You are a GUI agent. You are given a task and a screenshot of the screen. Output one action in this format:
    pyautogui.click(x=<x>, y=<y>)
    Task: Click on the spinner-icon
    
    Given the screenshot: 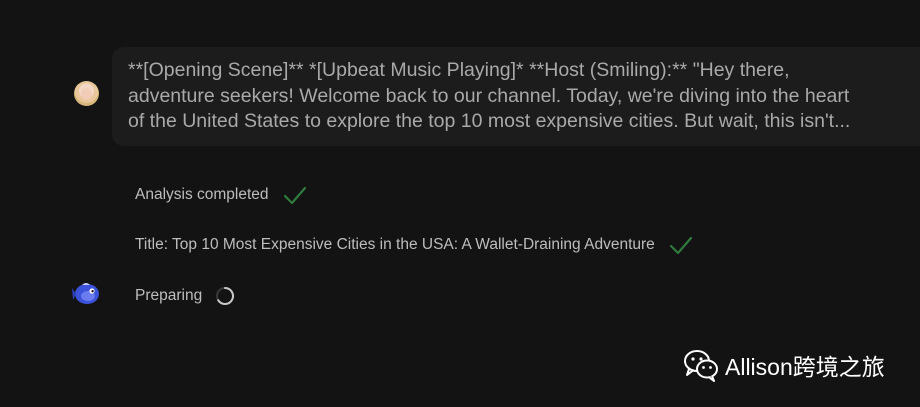 What is the action you would take?
    pyautogui.click(x=225, y=296)
    